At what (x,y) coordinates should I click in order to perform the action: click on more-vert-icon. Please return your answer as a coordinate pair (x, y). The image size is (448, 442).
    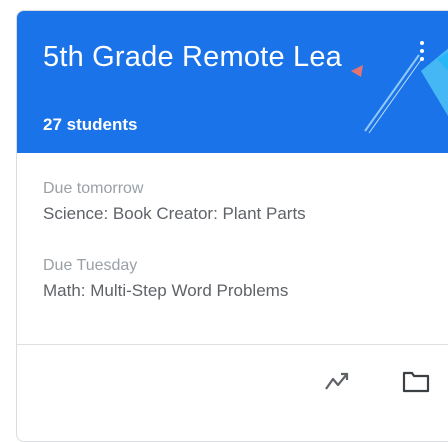
    Looking at the image, I should click on (422, 43).